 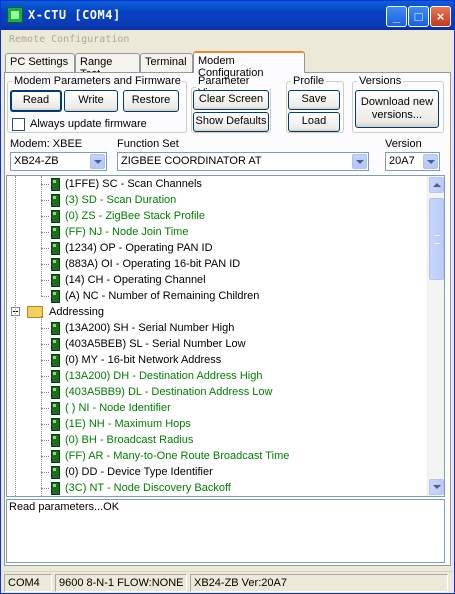 I want to click on tab-pc-settings: PC Settings, so click(x=40, y=62).